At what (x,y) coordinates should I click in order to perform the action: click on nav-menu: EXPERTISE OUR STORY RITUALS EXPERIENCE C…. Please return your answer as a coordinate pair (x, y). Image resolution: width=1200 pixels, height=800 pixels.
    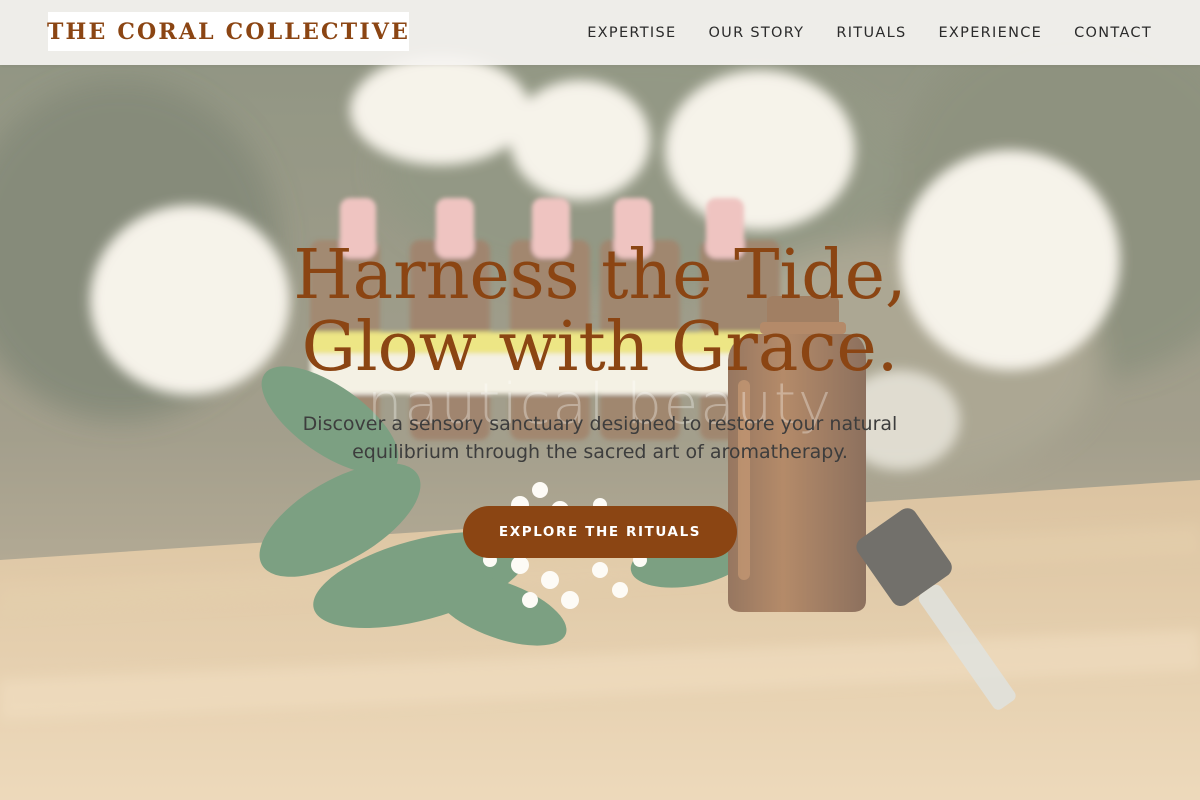
    Looking at the image, I should click on (869, 32).